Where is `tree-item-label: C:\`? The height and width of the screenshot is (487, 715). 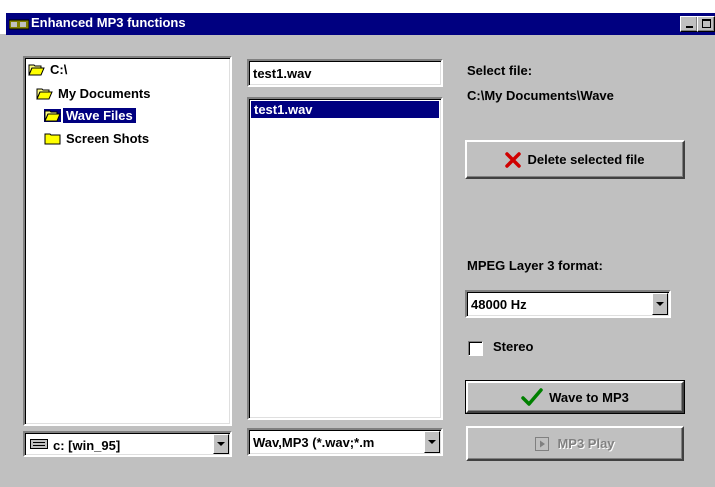
tree-item-label: C:\ is located at coordinates (59, 69).